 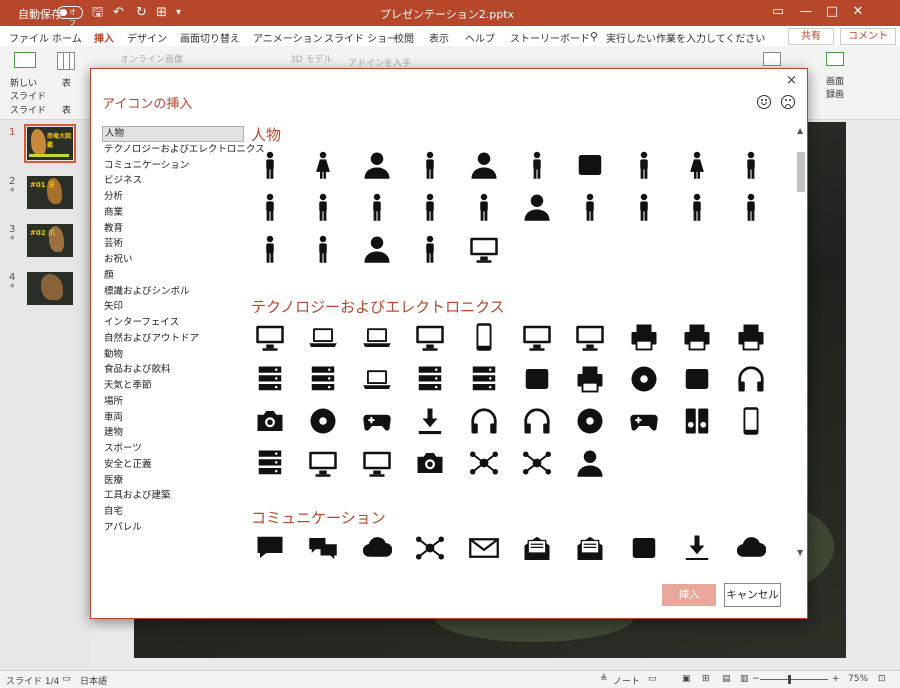 I want to click on category-item: 場所, so click(x=173, y=402).